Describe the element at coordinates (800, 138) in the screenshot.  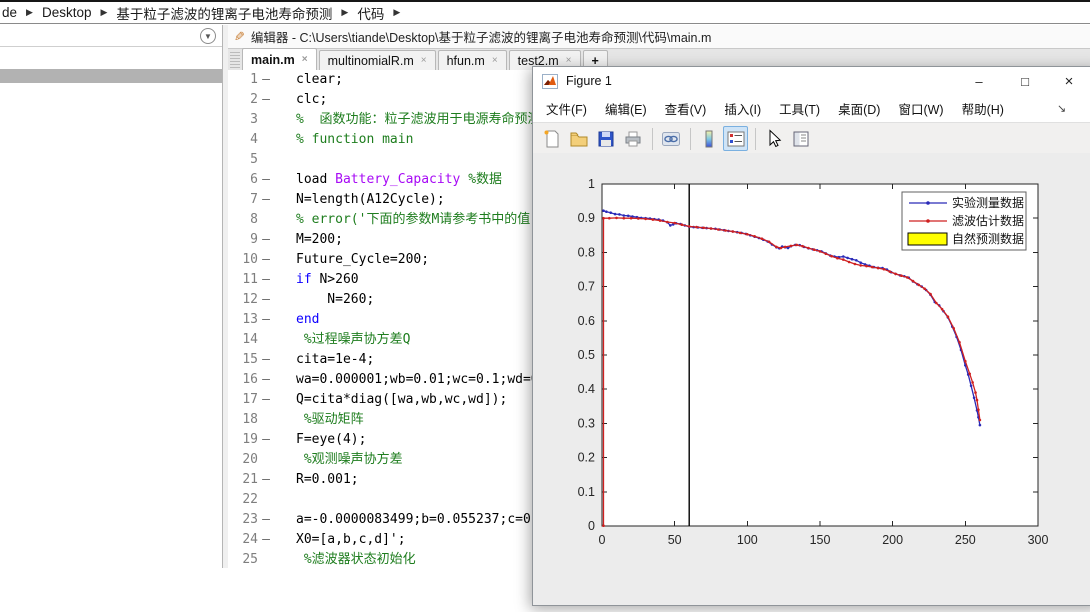
I see `dock-figure-icon` at that location.